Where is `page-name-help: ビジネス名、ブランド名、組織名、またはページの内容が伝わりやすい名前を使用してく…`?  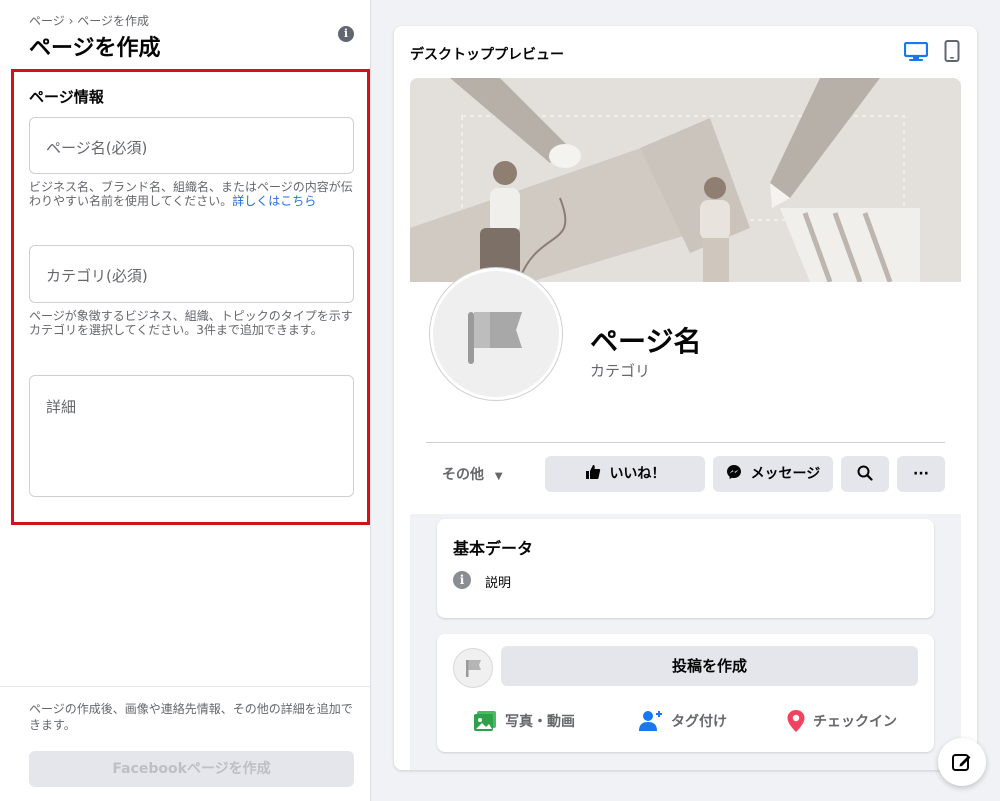 page-name-help: ビジネス名、ブランド名、組織名、またはページの内容が伝わりやすい名前を使用してく… is located at coordinates (191, 194).